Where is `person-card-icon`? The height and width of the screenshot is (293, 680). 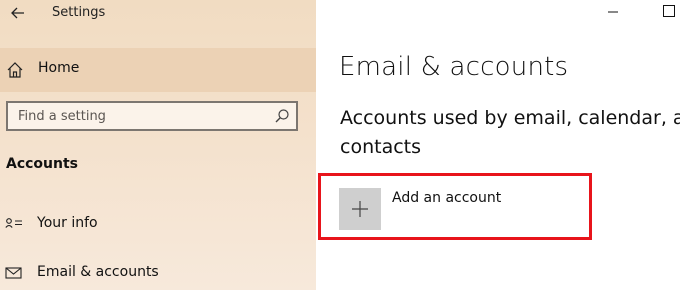
person-card-icon is located at coordinates (13, 223).